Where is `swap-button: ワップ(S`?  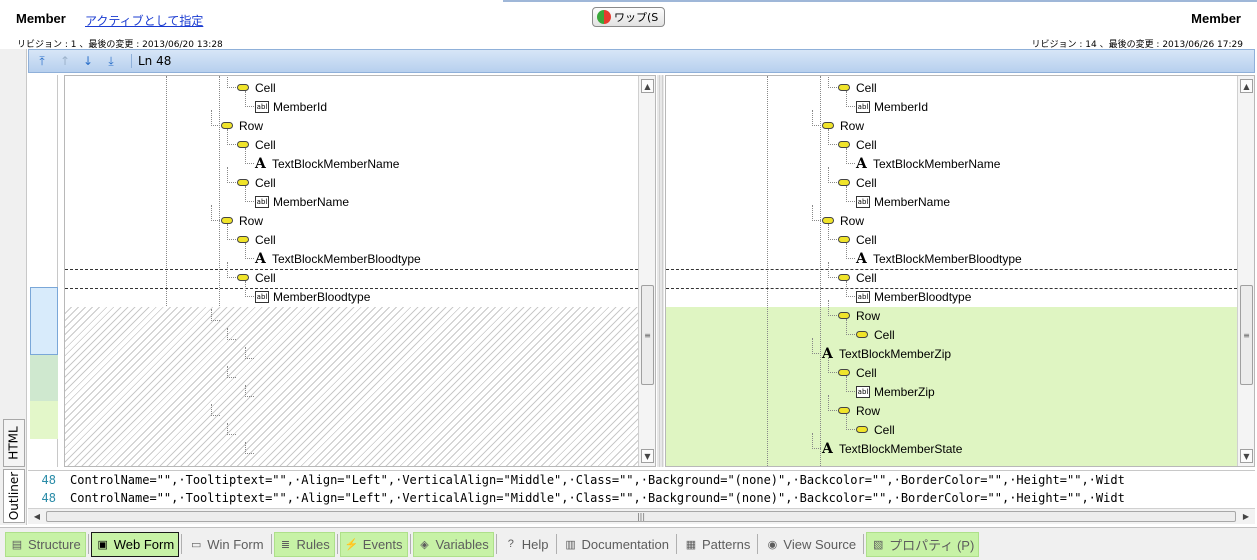 swap-button: ワップ(S is located at coordinates (628, 17).